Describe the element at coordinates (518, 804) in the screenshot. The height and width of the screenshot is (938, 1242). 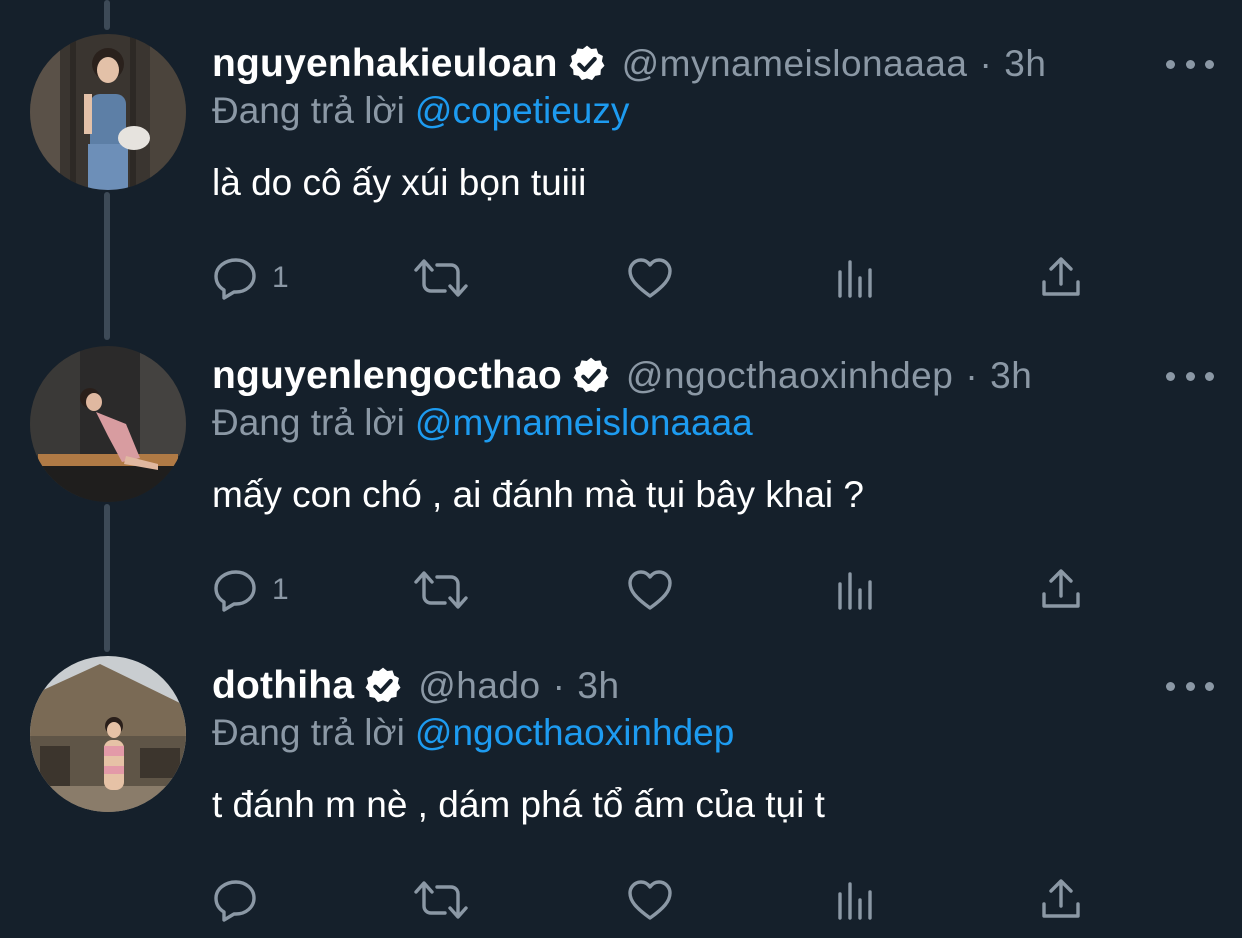
I see `tweet-text: t đánh m nè , dám phá tổ ấm của tụi t` at that location.